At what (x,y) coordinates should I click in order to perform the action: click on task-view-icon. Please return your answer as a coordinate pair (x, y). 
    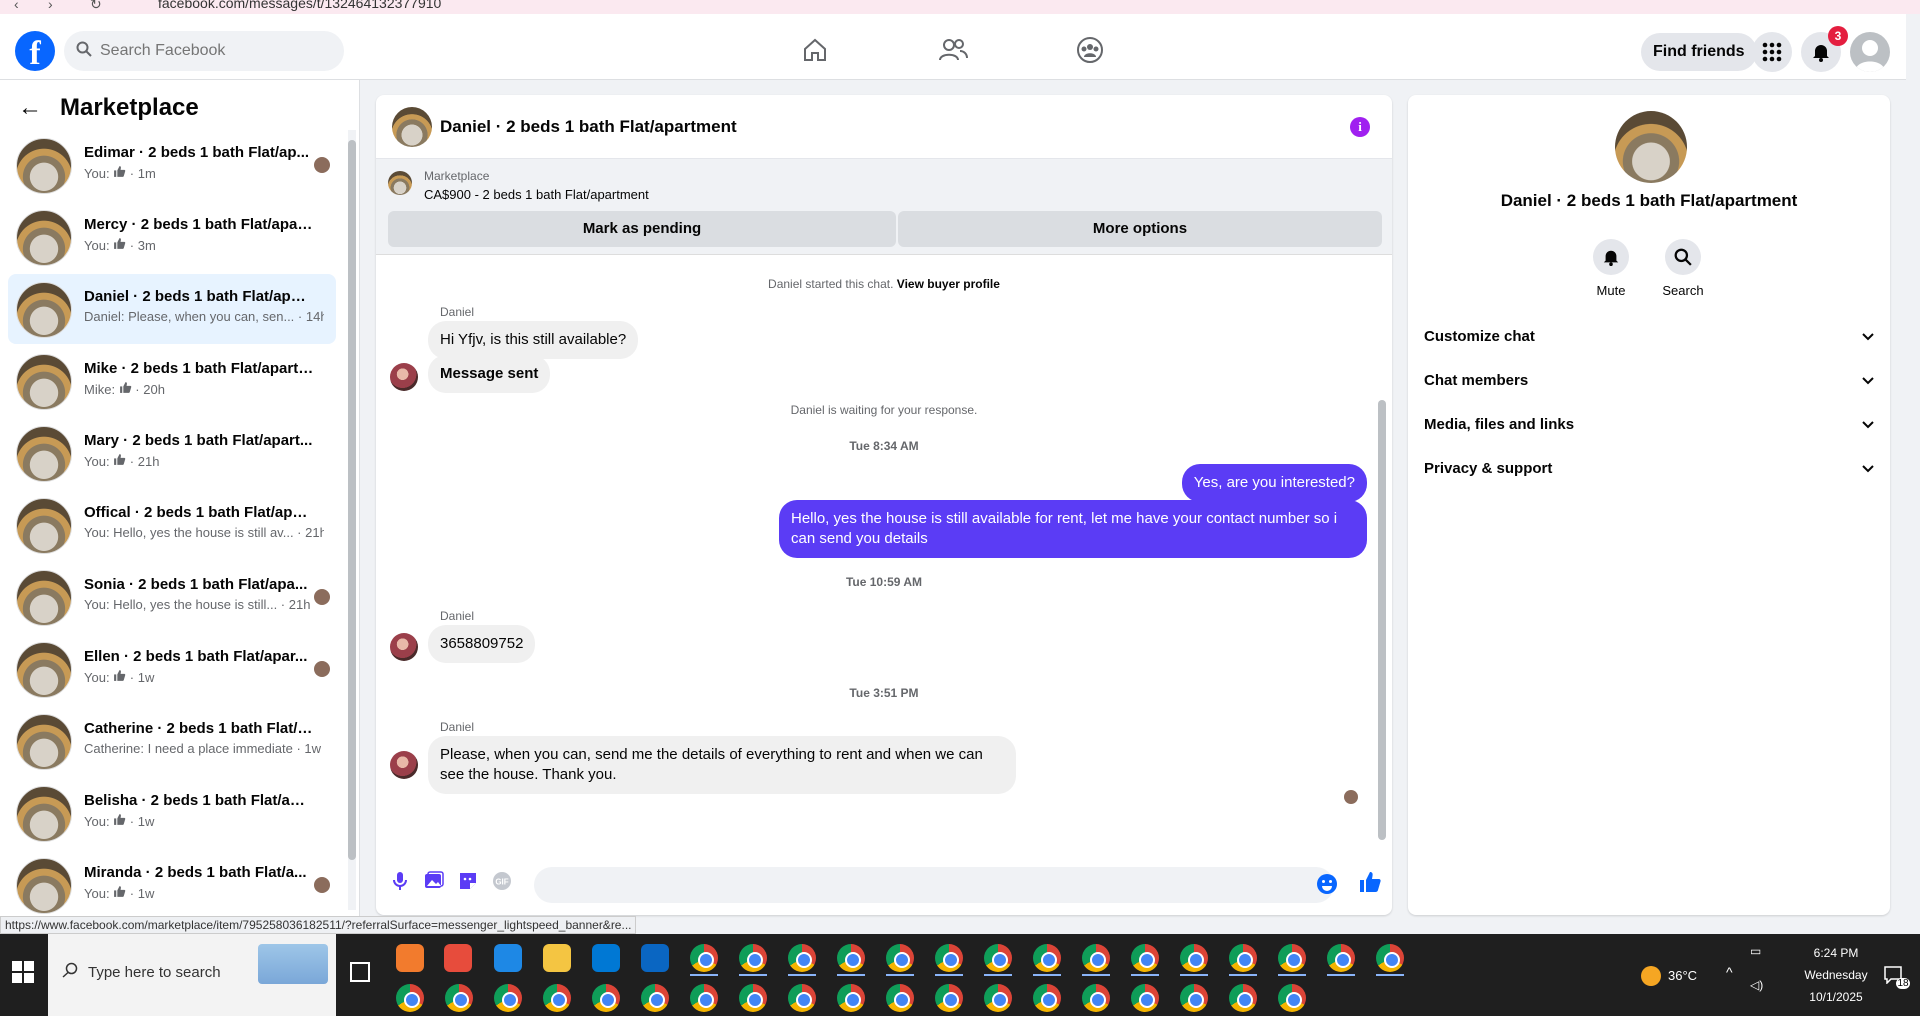
    Looking at the image, I should click on (360, 972).